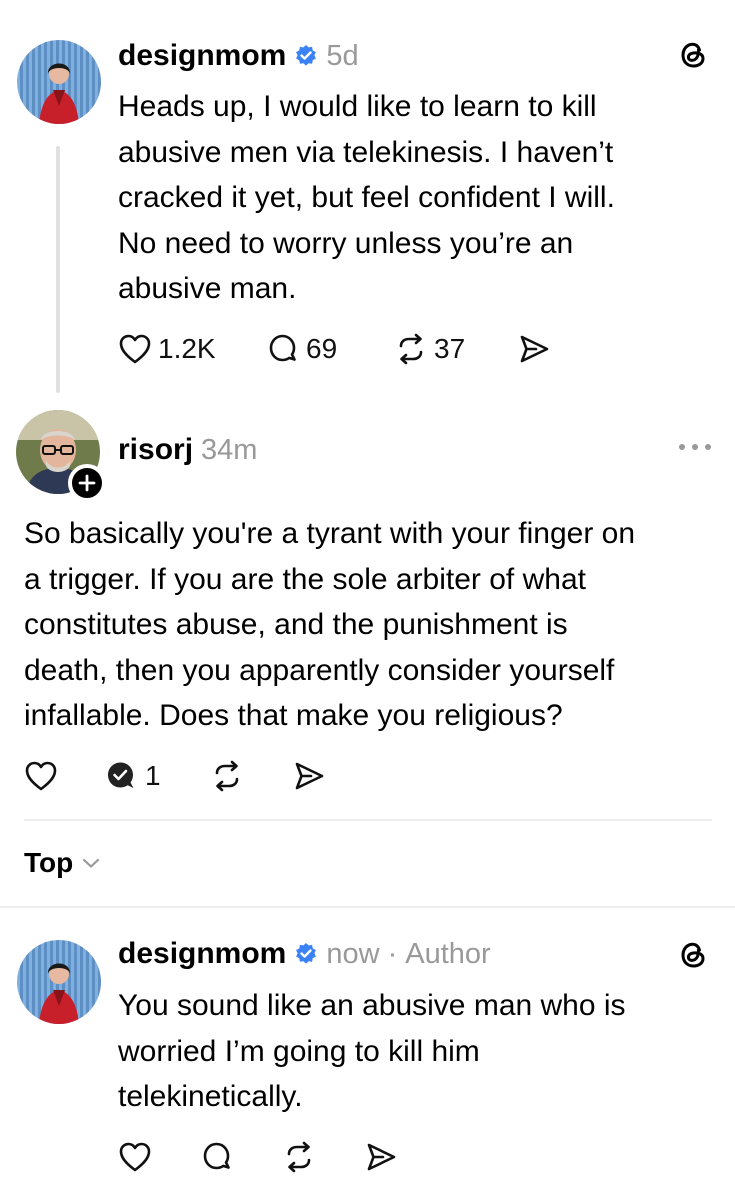 This screenshot has height=1200, width=735. I want to click on author-reply-reply-button, so click(217, 1157).